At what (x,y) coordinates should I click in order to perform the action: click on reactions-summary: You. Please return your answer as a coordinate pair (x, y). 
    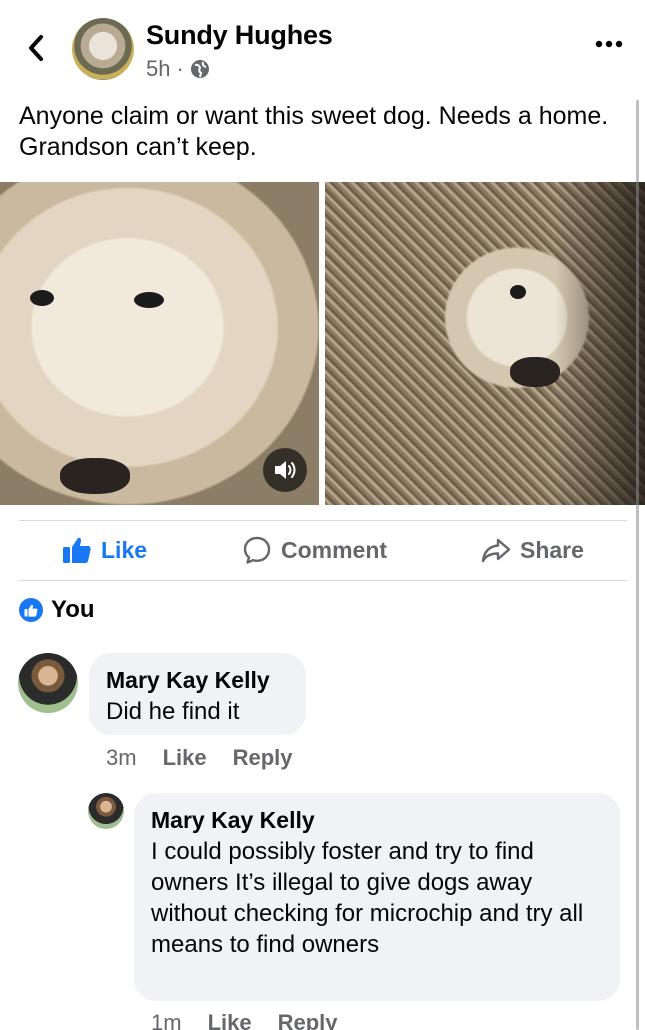
    Looking at the image, I should click on (57, 610).